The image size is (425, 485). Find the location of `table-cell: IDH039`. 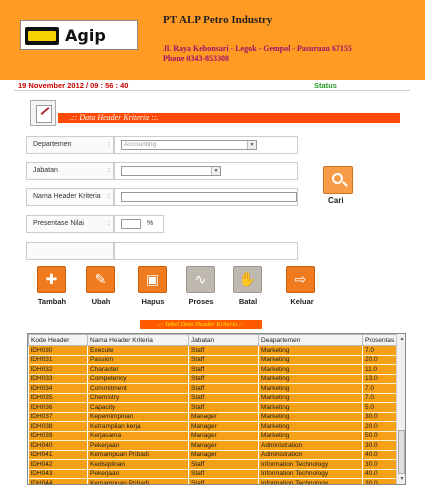

table-cell: IDH039 is located at coordinates (58, 436).